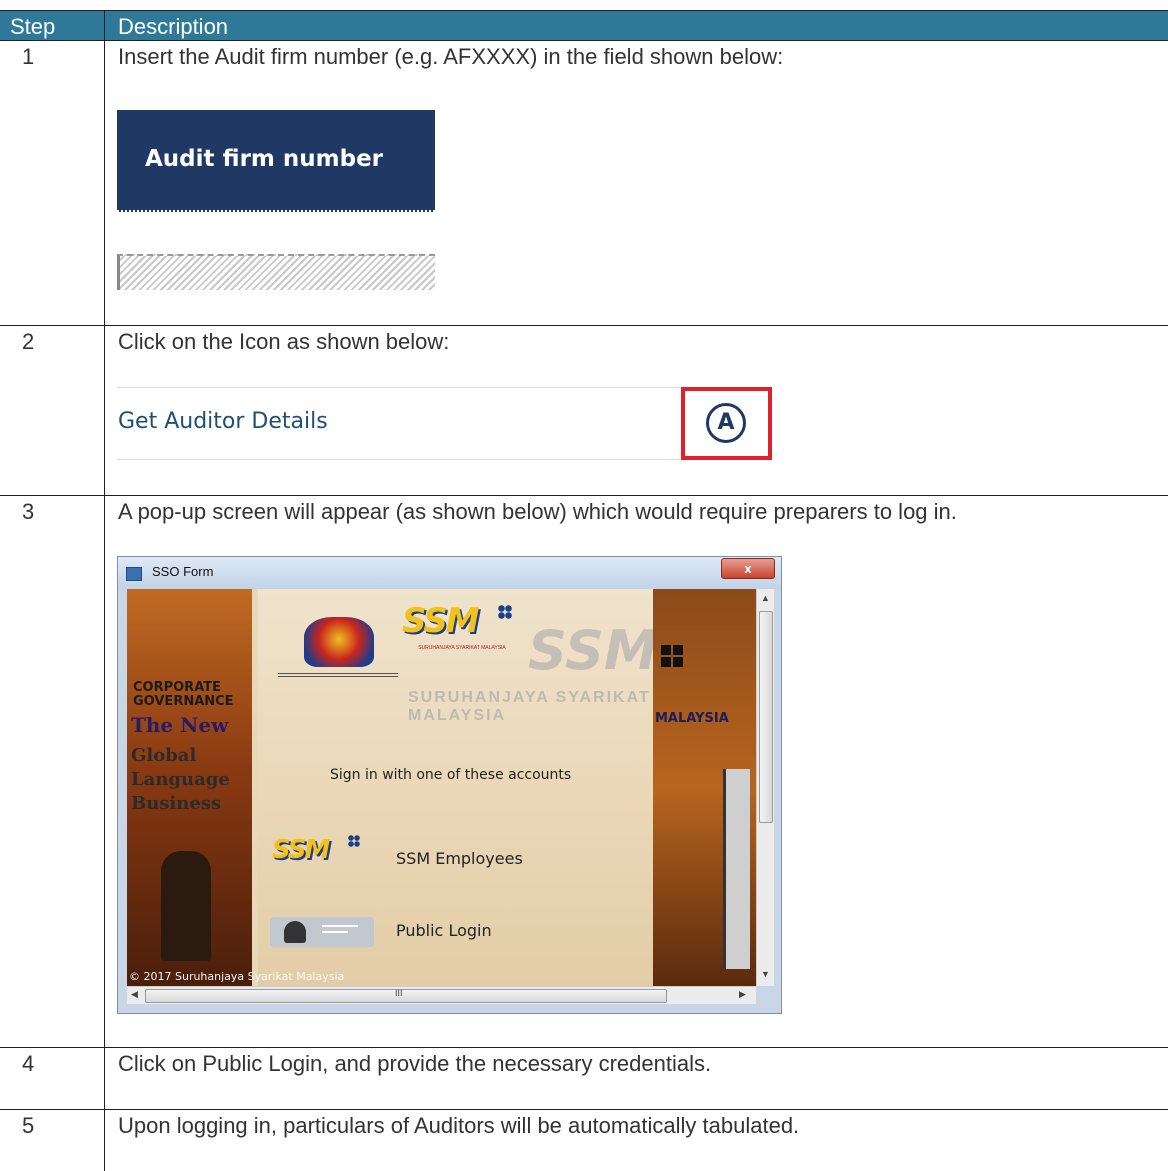  Describe the element at coordinates (264, 159) in the screenshot. I see `audit-firm-number-label: Audit firm number` at that location.